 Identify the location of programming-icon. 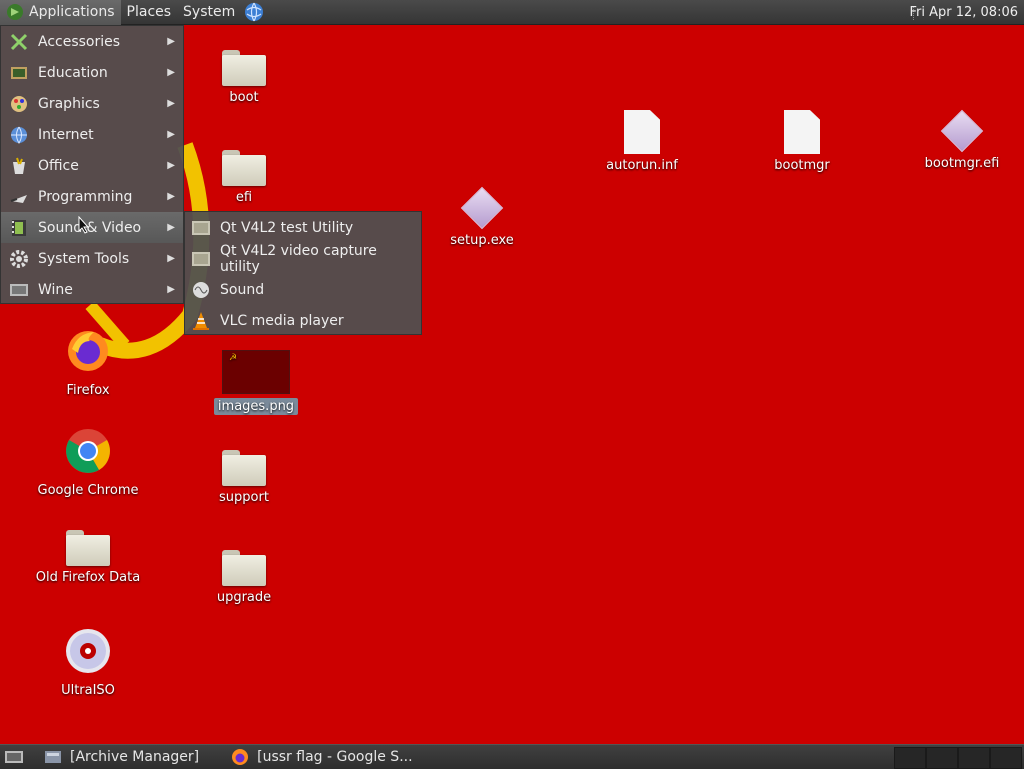
(19, 197).